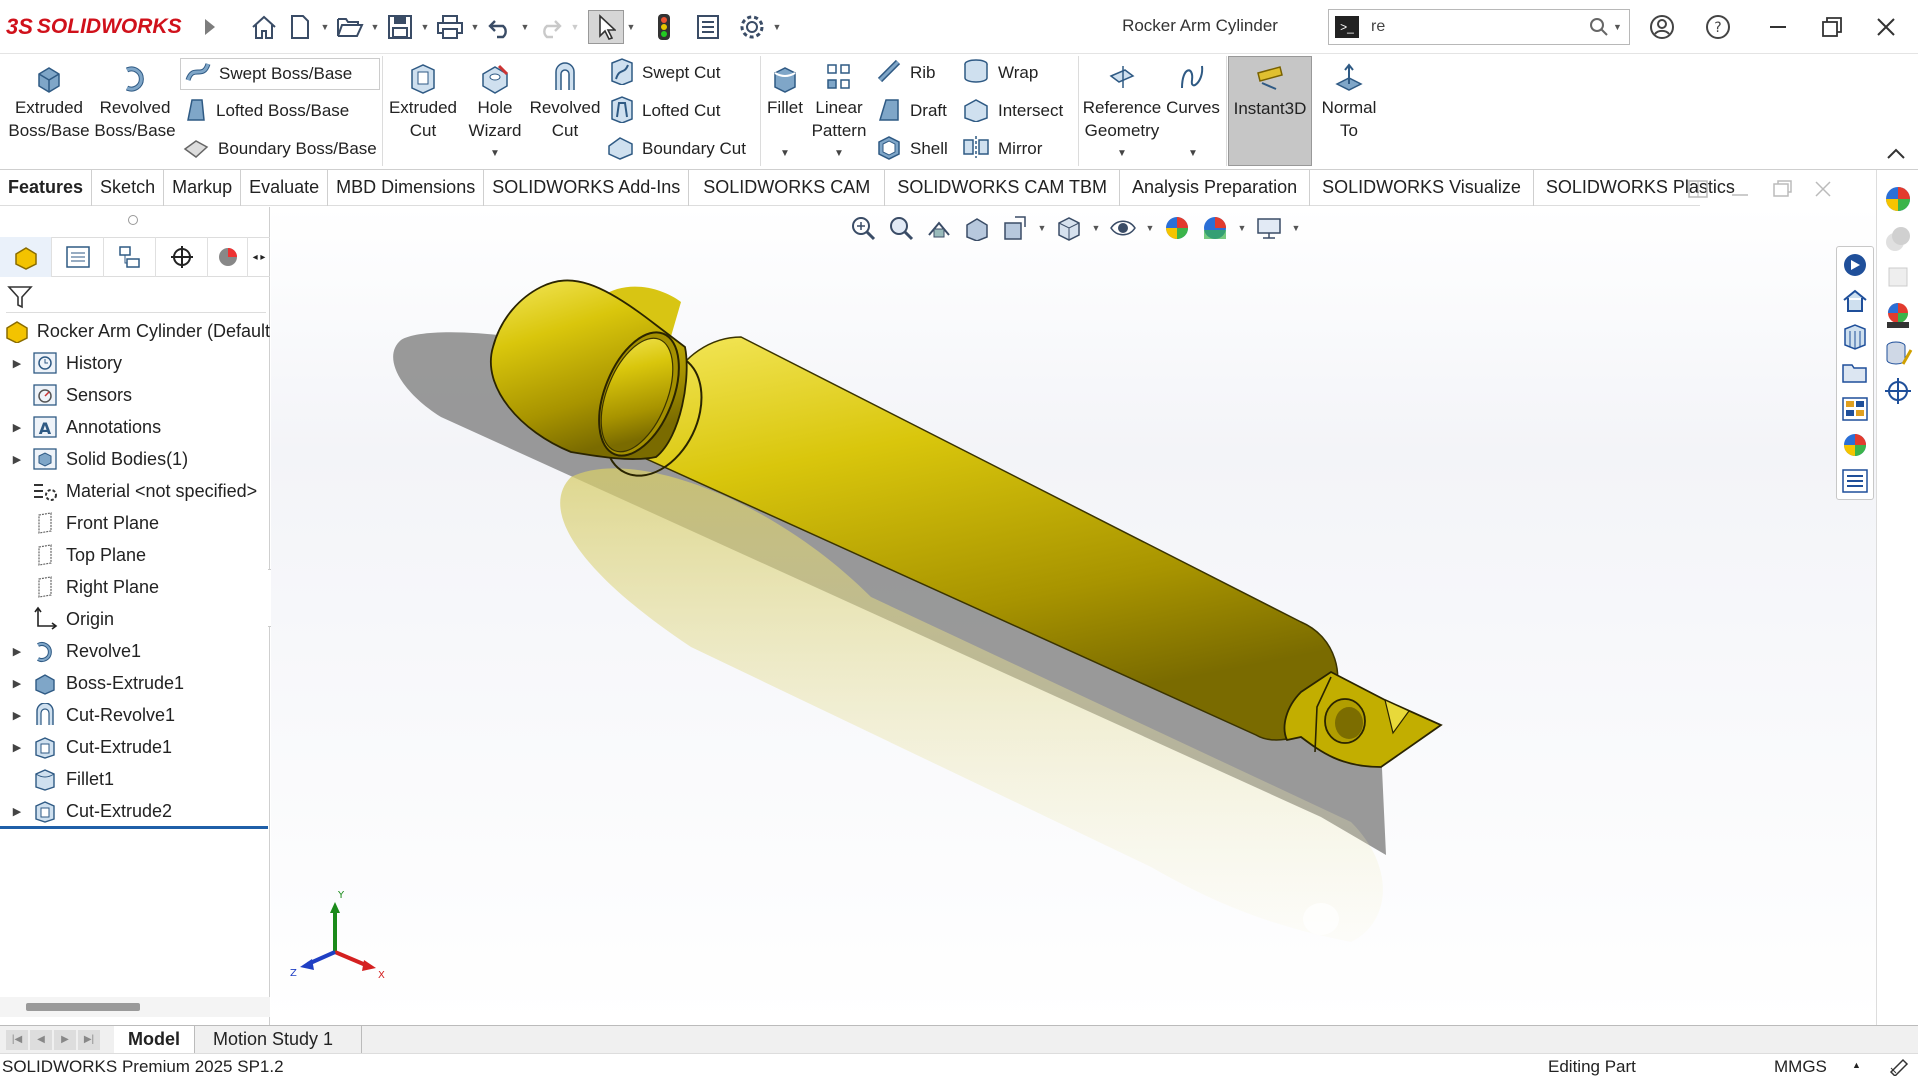 The width and height of the screenshot is (1918, 1081). What do you see at coordinates (26, 257) in the screenshot?
I see `feature-manager-tab-icon` at bounding box center [26, 257].